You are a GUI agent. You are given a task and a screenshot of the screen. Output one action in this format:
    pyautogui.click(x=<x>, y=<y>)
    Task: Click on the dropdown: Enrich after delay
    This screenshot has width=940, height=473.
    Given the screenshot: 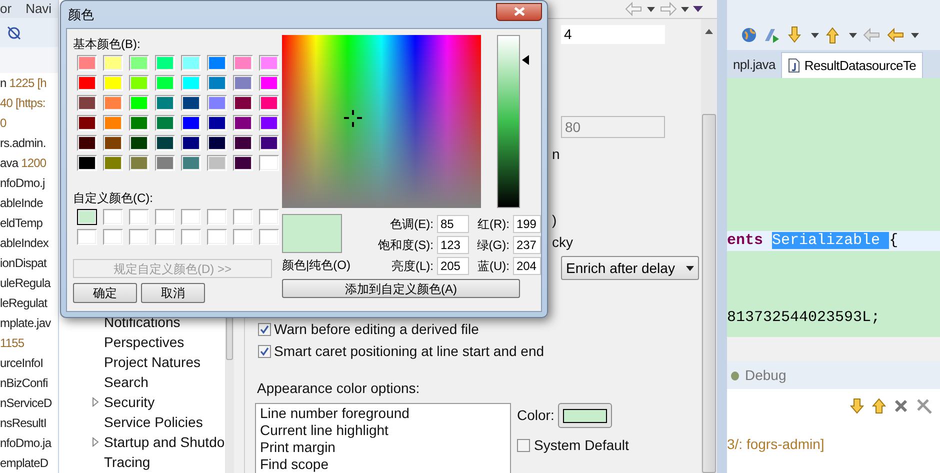 What is the action you would take?
    pyautogui.click(x=630, y=268)
    